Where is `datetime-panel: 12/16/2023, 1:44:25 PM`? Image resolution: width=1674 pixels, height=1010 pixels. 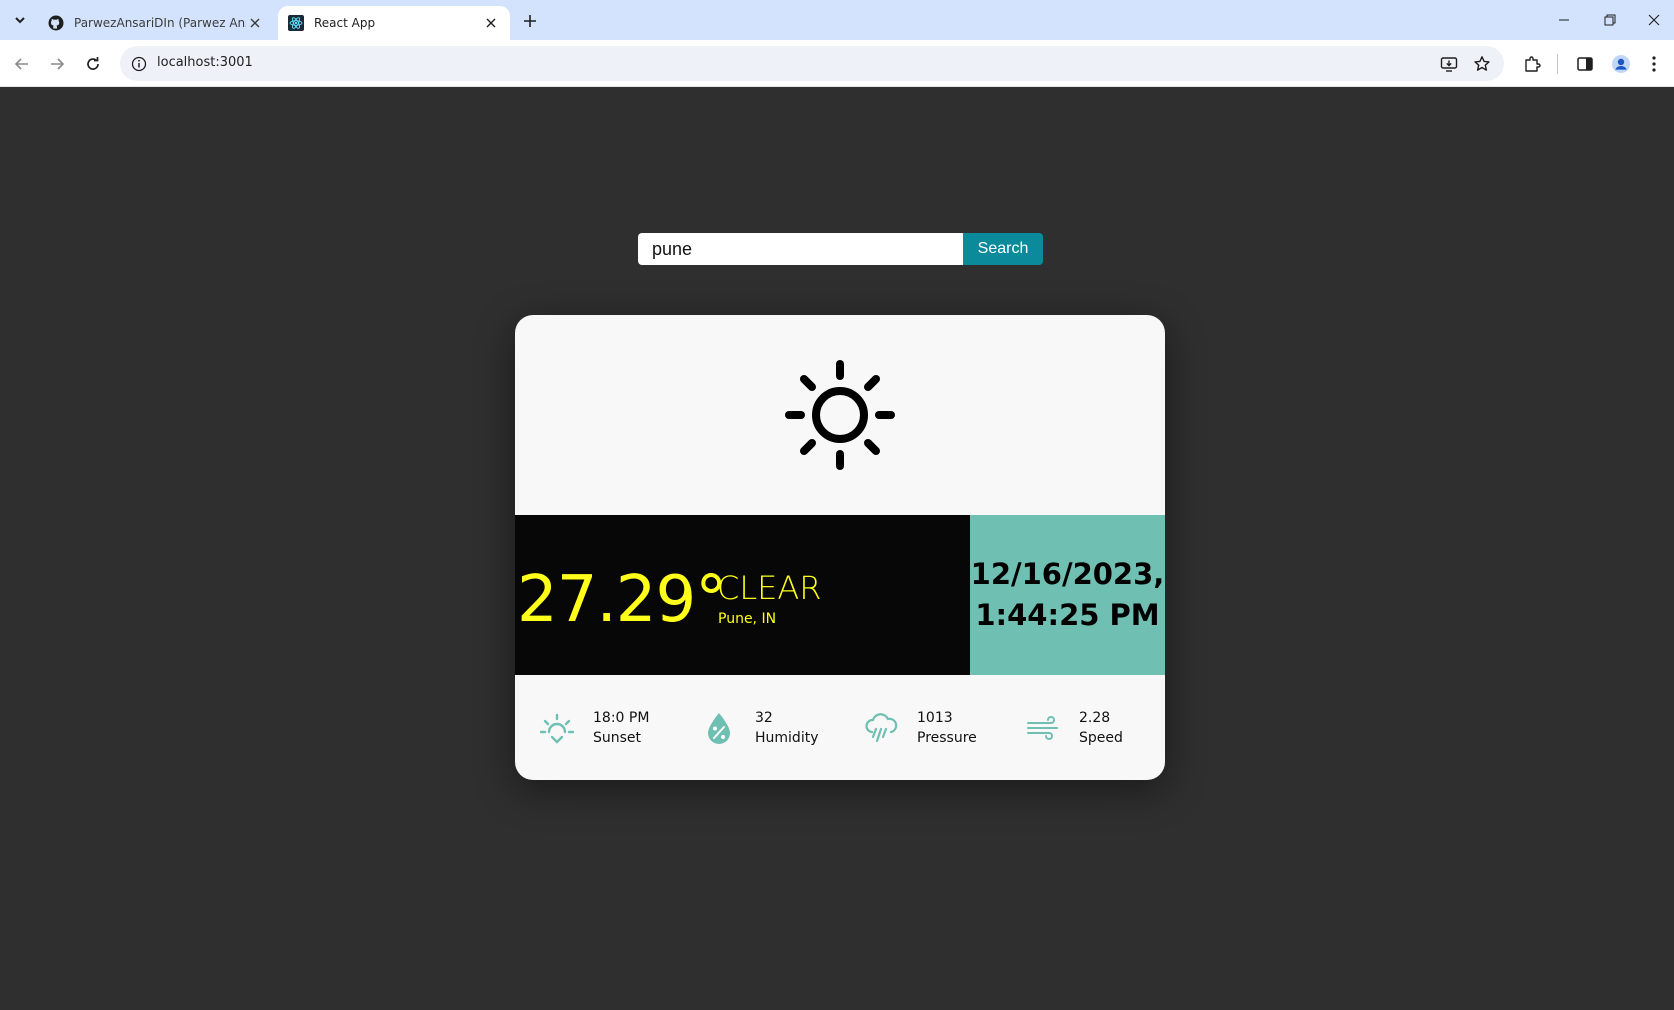 datetime-panel: 12/16/2023, 1:44:25 PM is located at coordinates (1067, 595).